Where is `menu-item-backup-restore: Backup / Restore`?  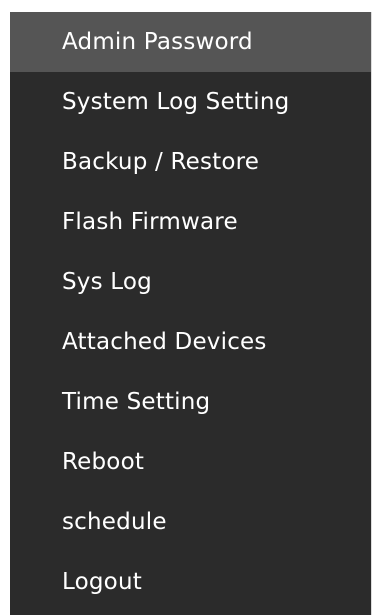 menu-item-backup-restore: Backup / Restore is located at coordinates (190, 162).